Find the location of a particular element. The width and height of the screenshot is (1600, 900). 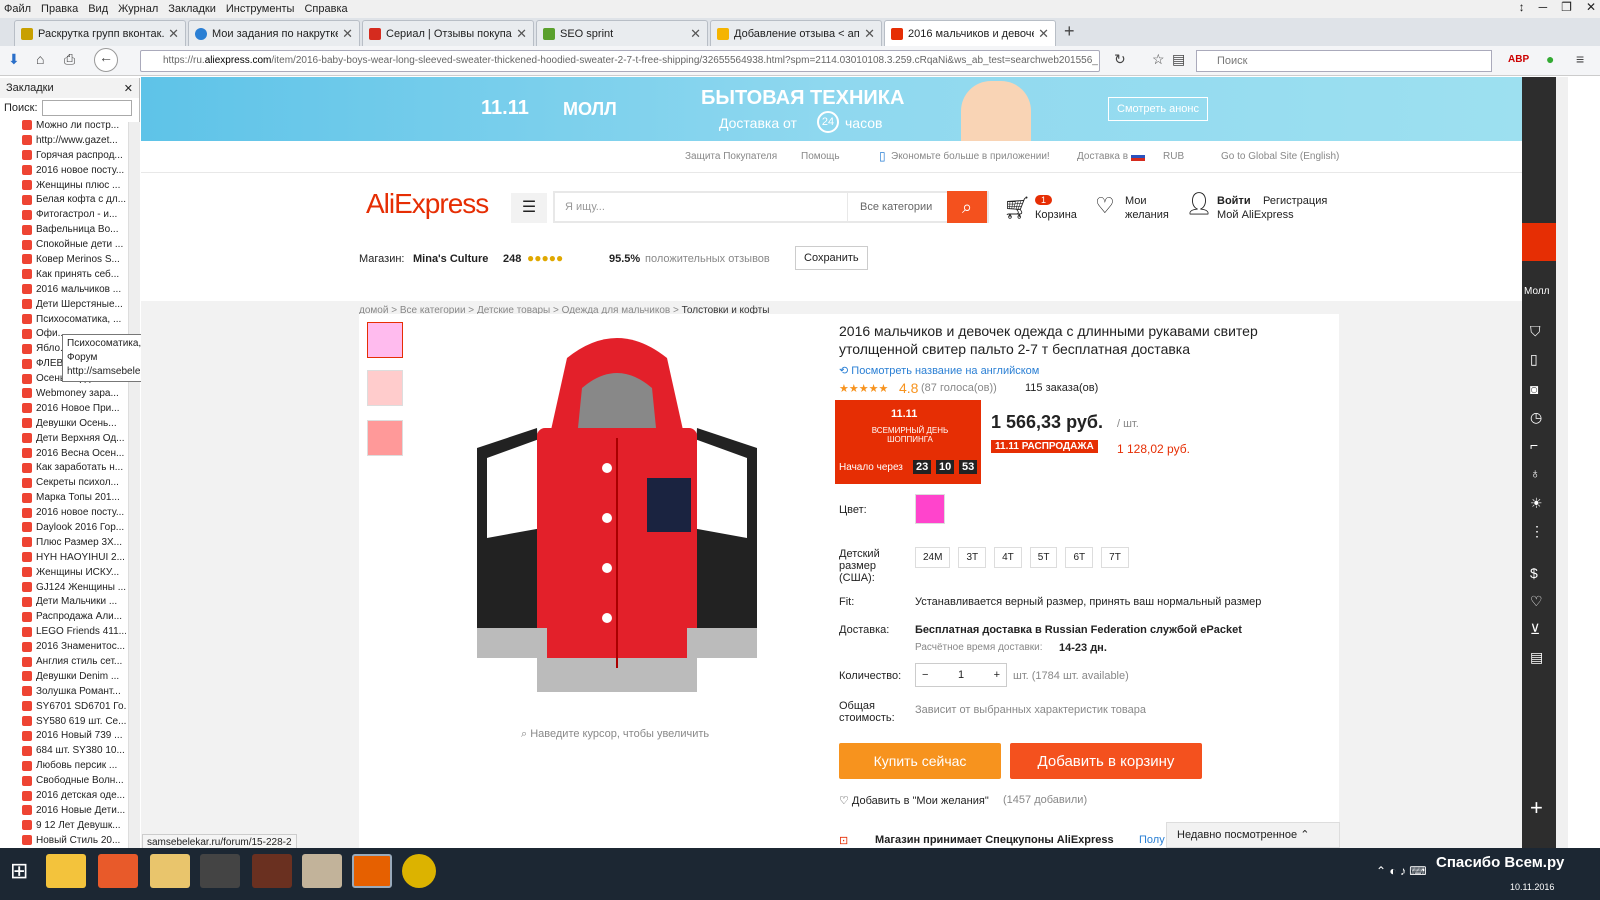

categories-dropdown: Все категории is located at coordinates (889, 207).